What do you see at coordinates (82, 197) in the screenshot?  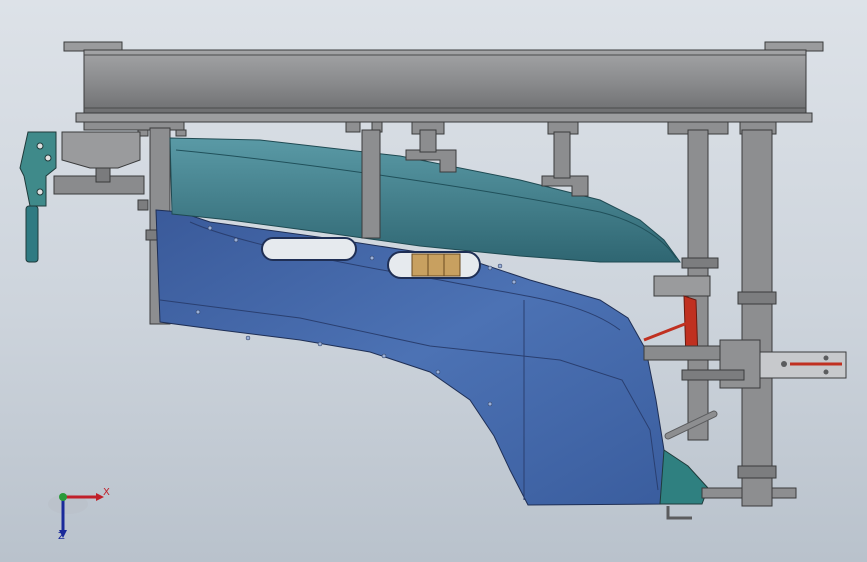 I see `left-clamp-assembly` at bounding box center [82, 197].